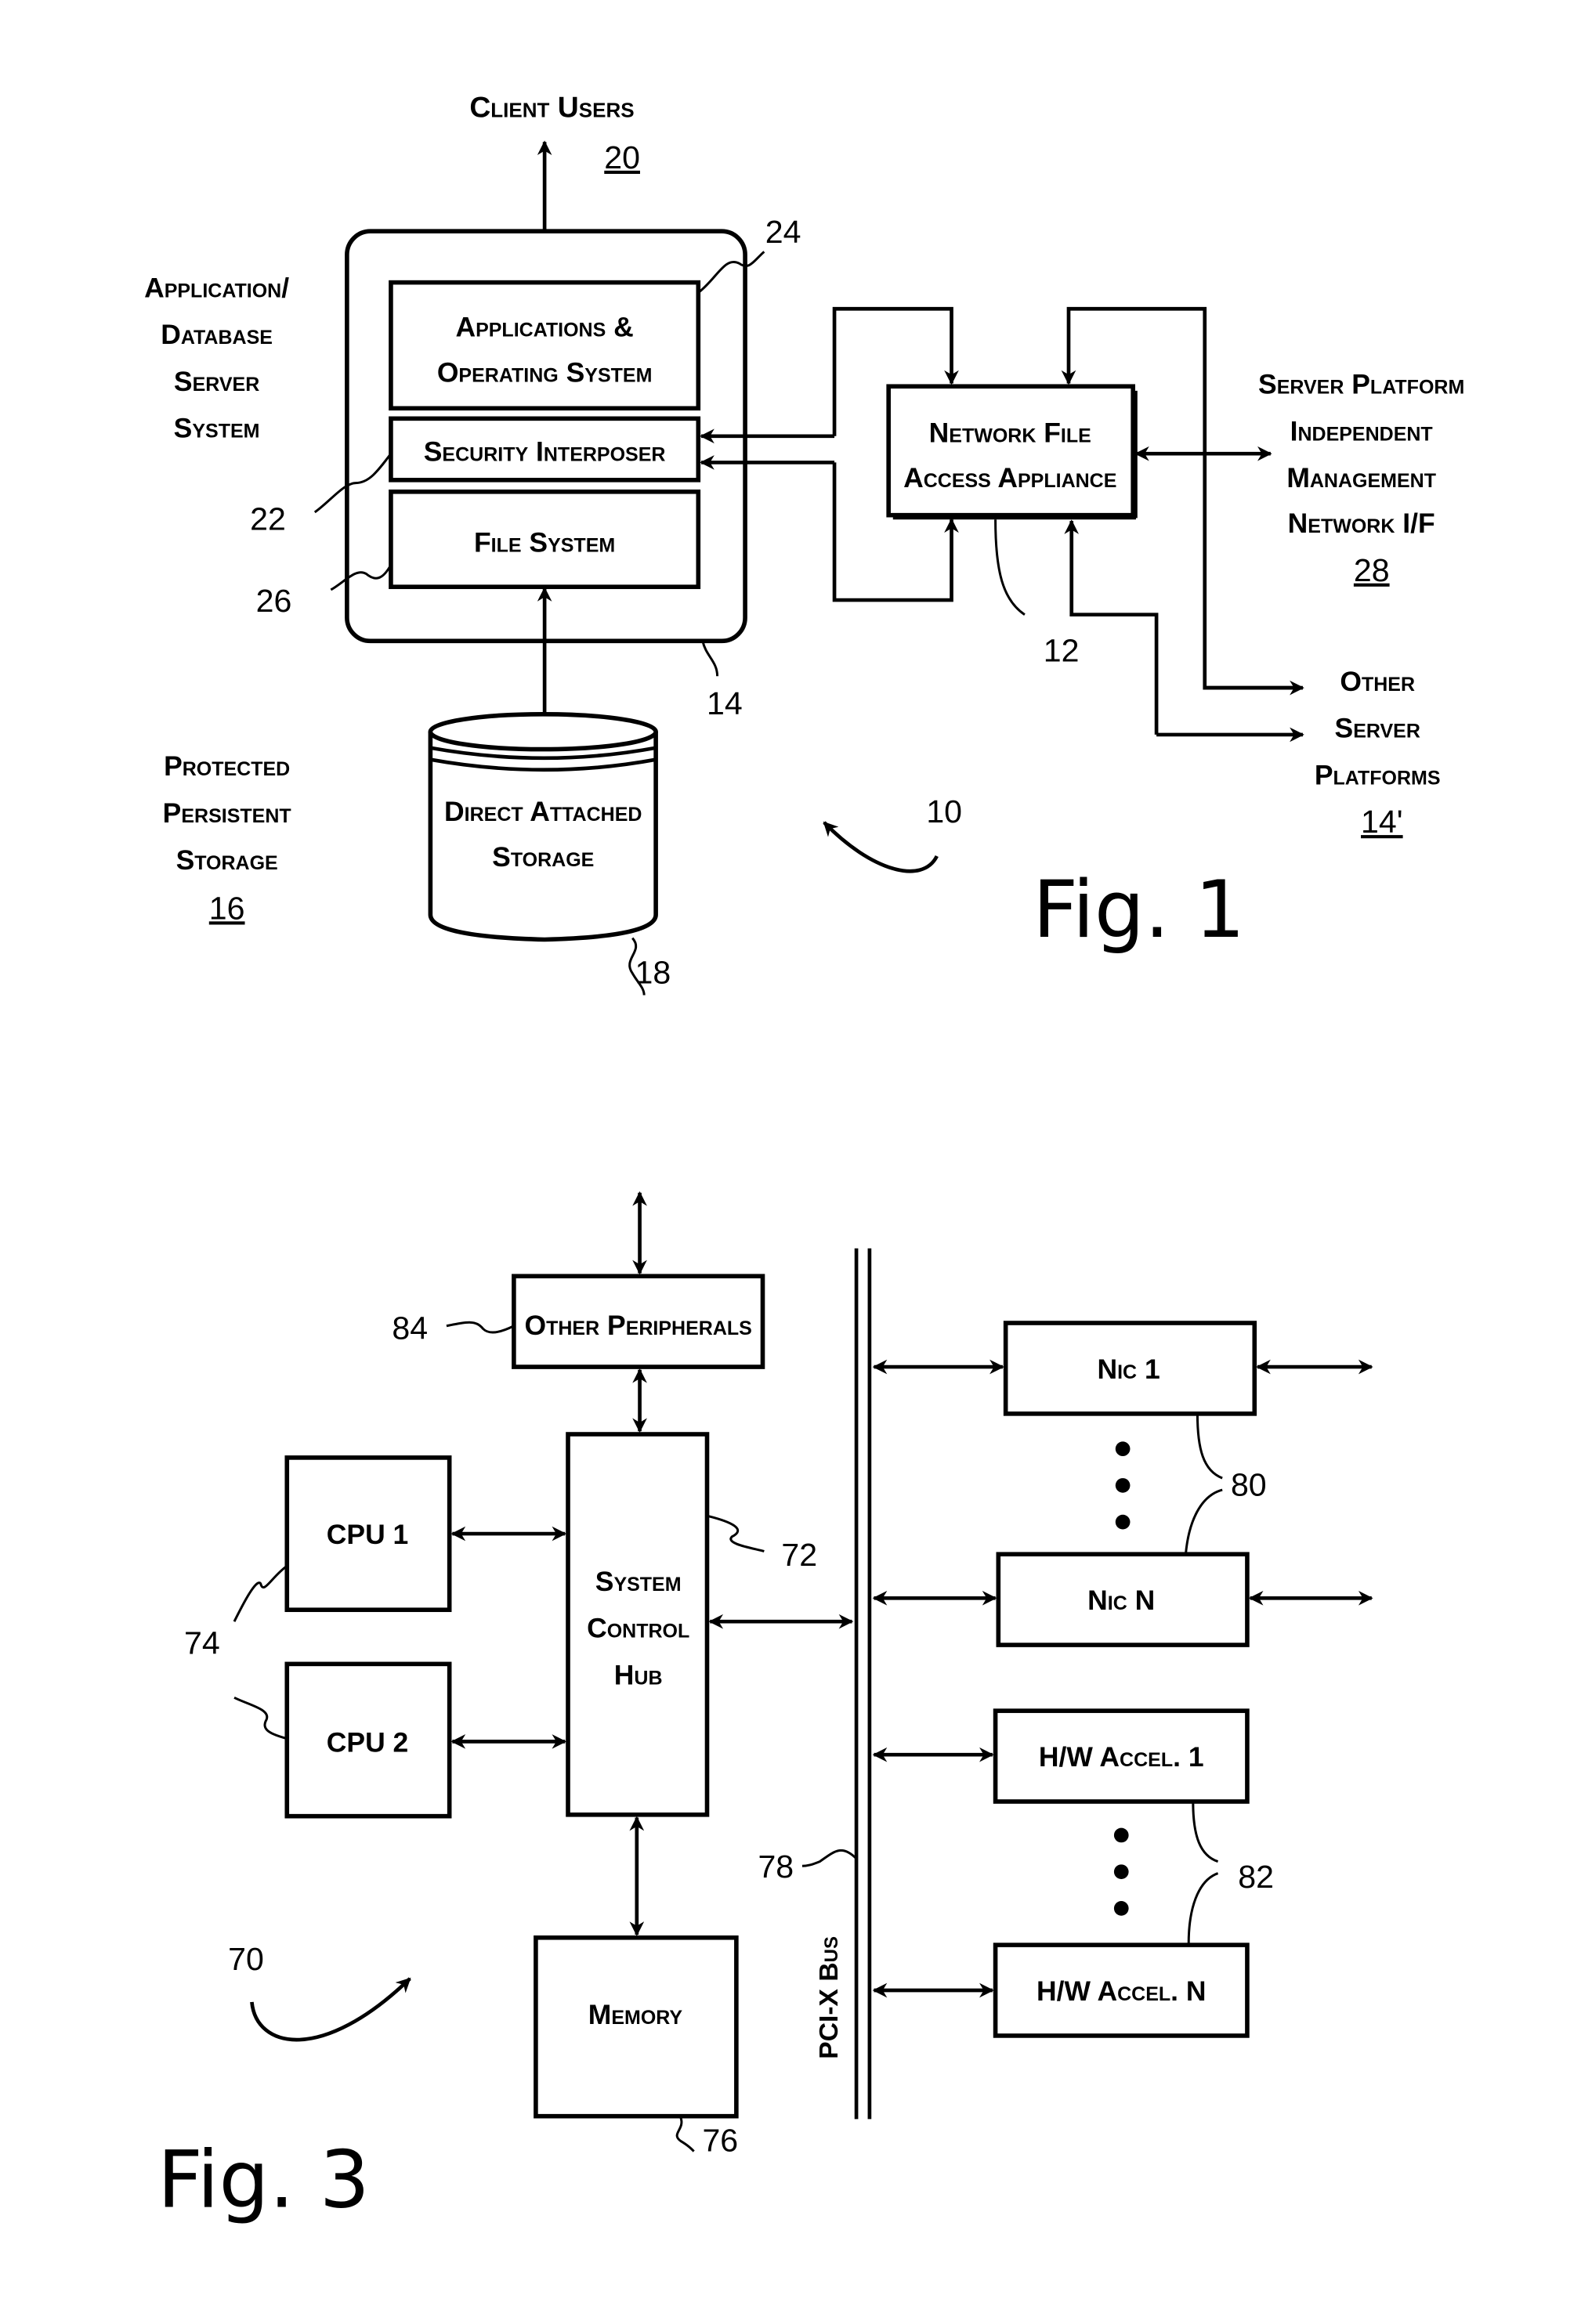 This screenshot has height=2324, width=1581. I want to click on svg-text: Persistent, so click(227, 813).